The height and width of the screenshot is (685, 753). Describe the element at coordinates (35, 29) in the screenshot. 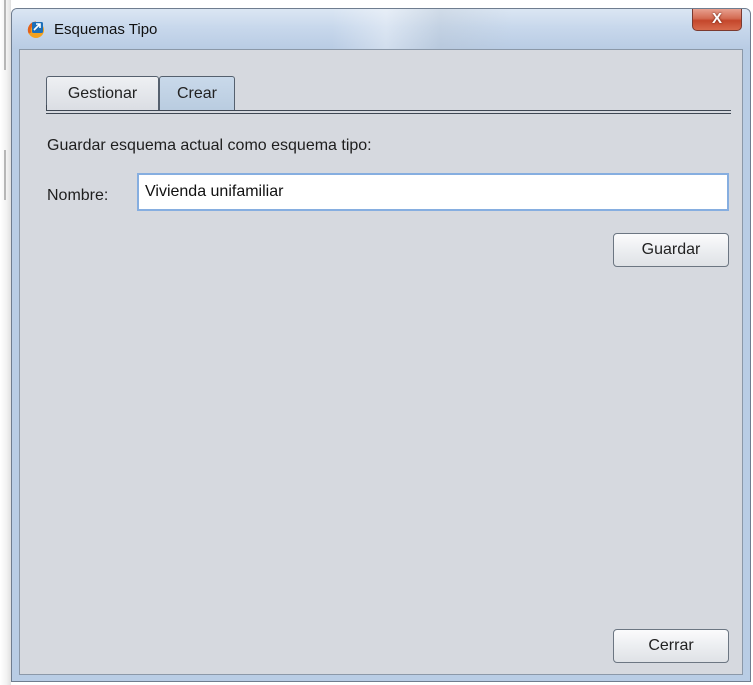

I see `app-logo-icon` at that location.